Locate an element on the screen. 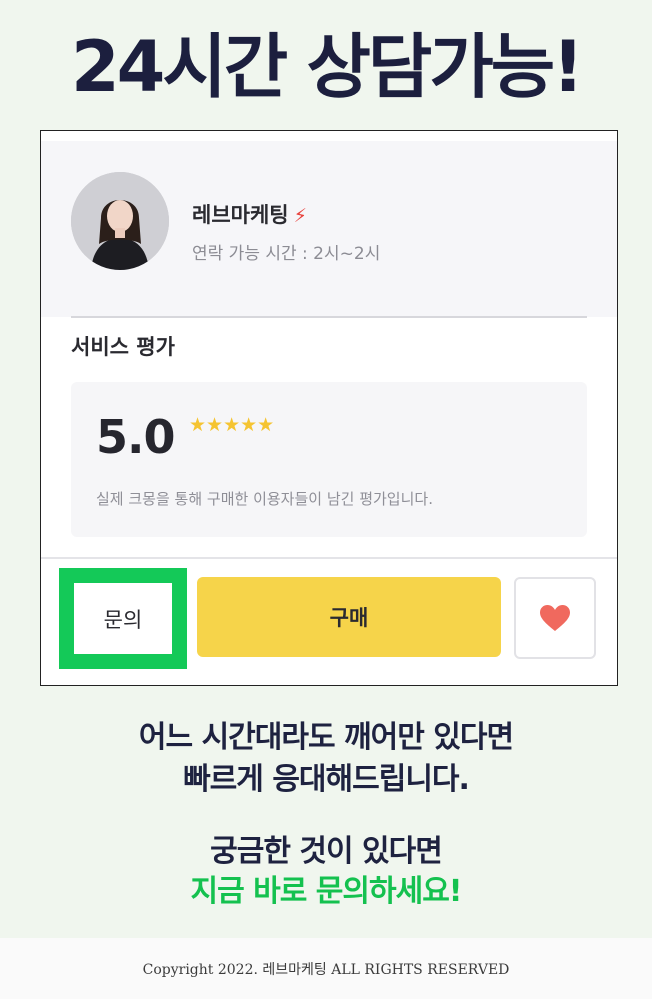 The image size is (652, 999). inquiry-button: 문의 is located at coordinates (123, 618).